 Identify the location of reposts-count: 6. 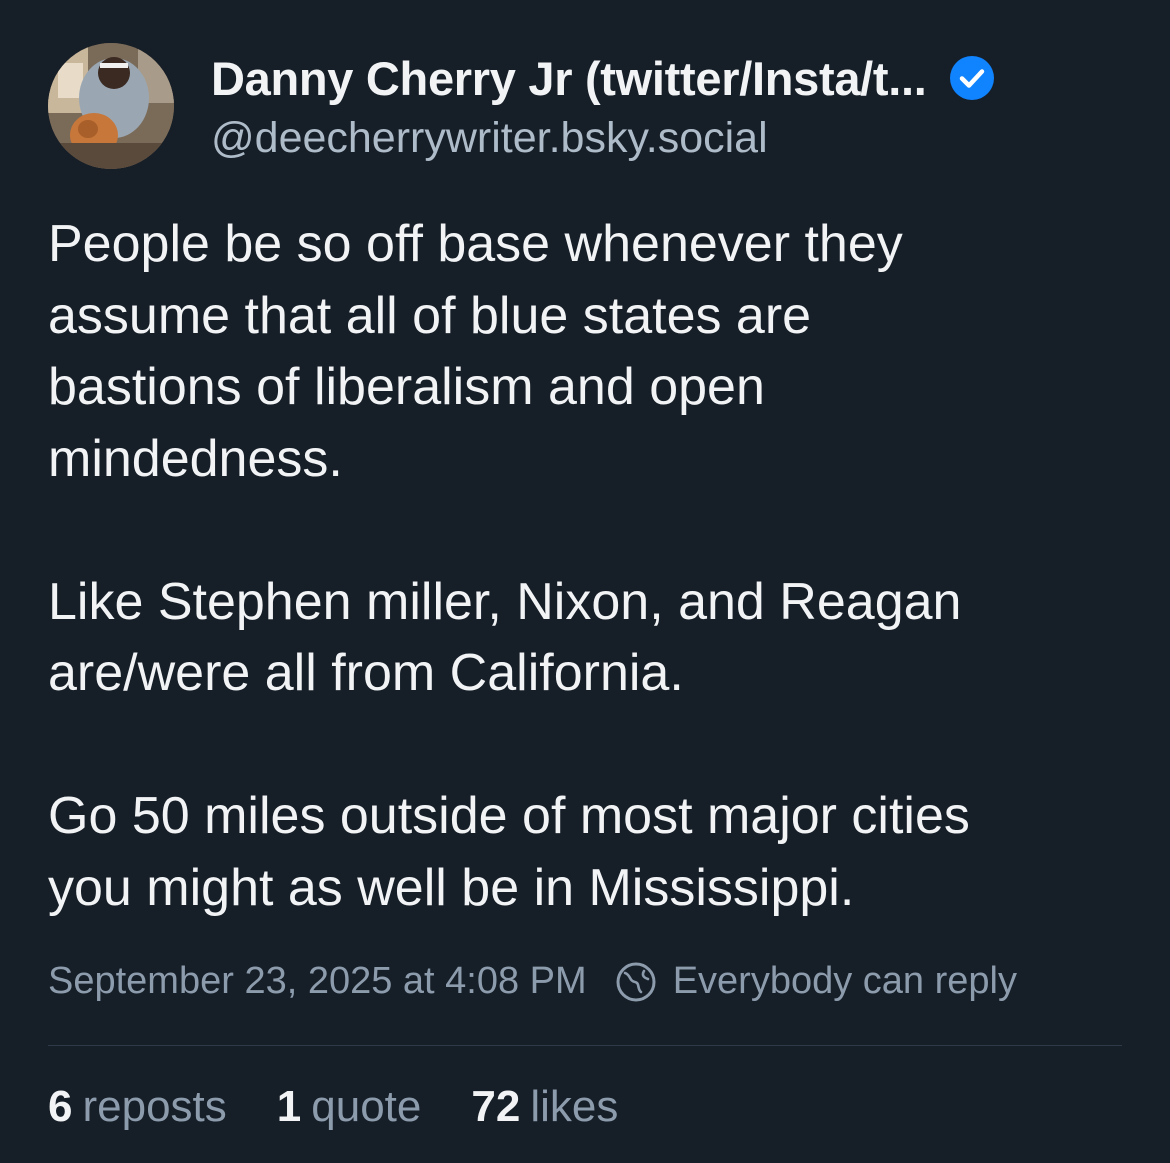
(60, 1106).